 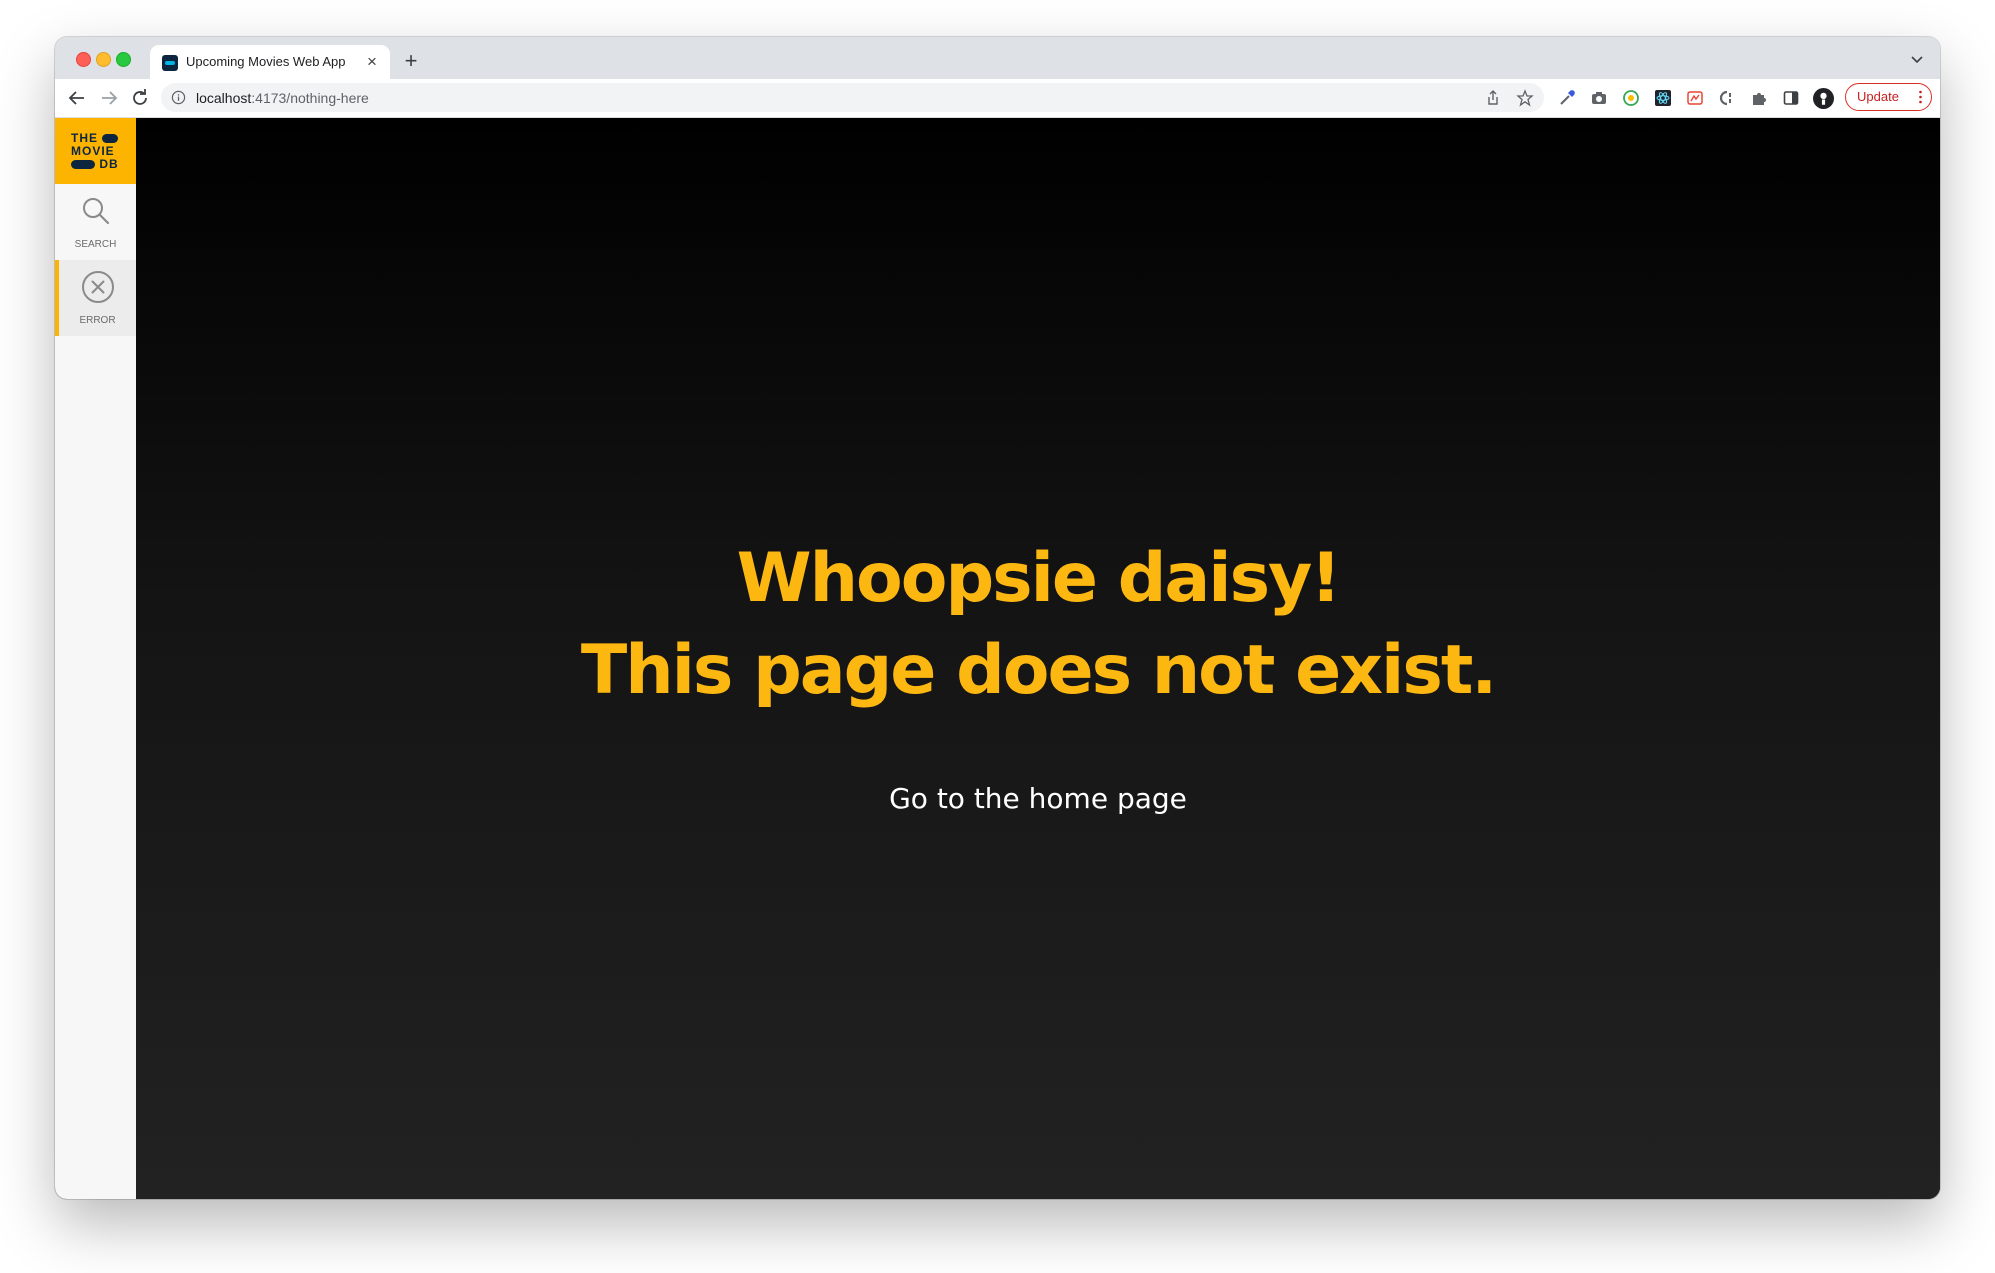 What do you see at coordinates (1599, 98) in the screenshot?
I see `camera-icon` at bounding box center [1599, 98].